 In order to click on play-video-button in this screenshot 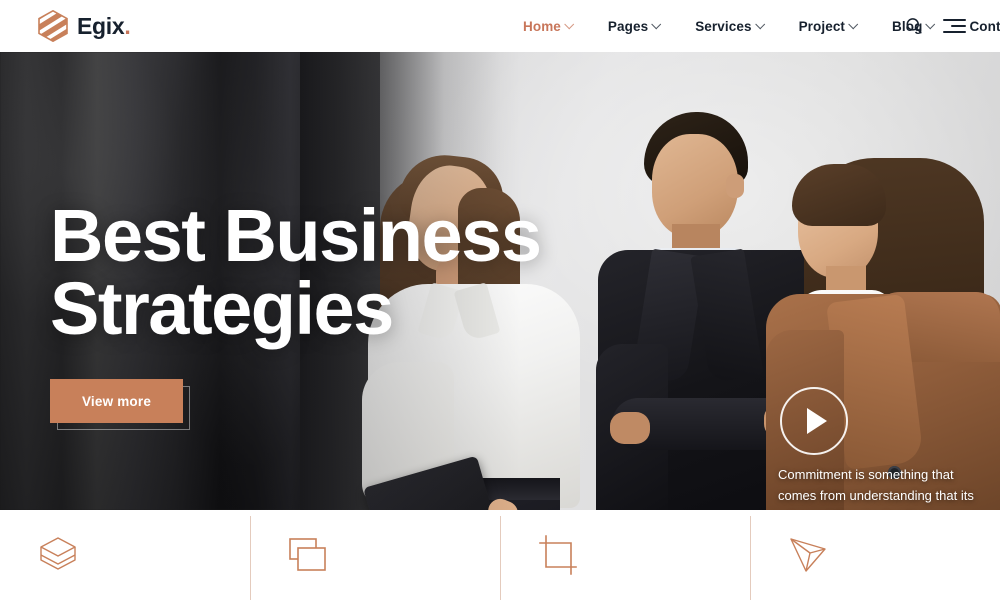, I will do `click(814, 421)`.